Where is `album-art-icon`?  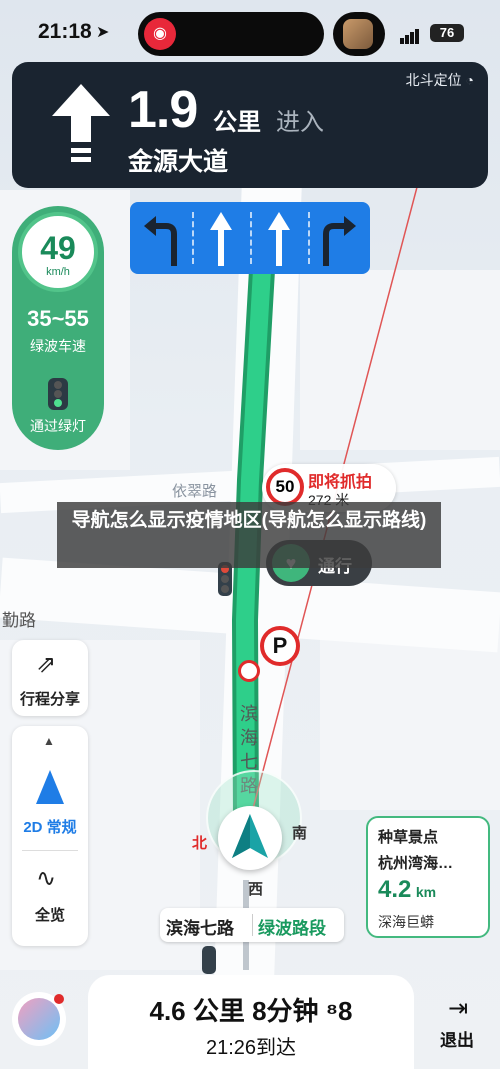 album-art-icon is located at coordinates (358, 34).